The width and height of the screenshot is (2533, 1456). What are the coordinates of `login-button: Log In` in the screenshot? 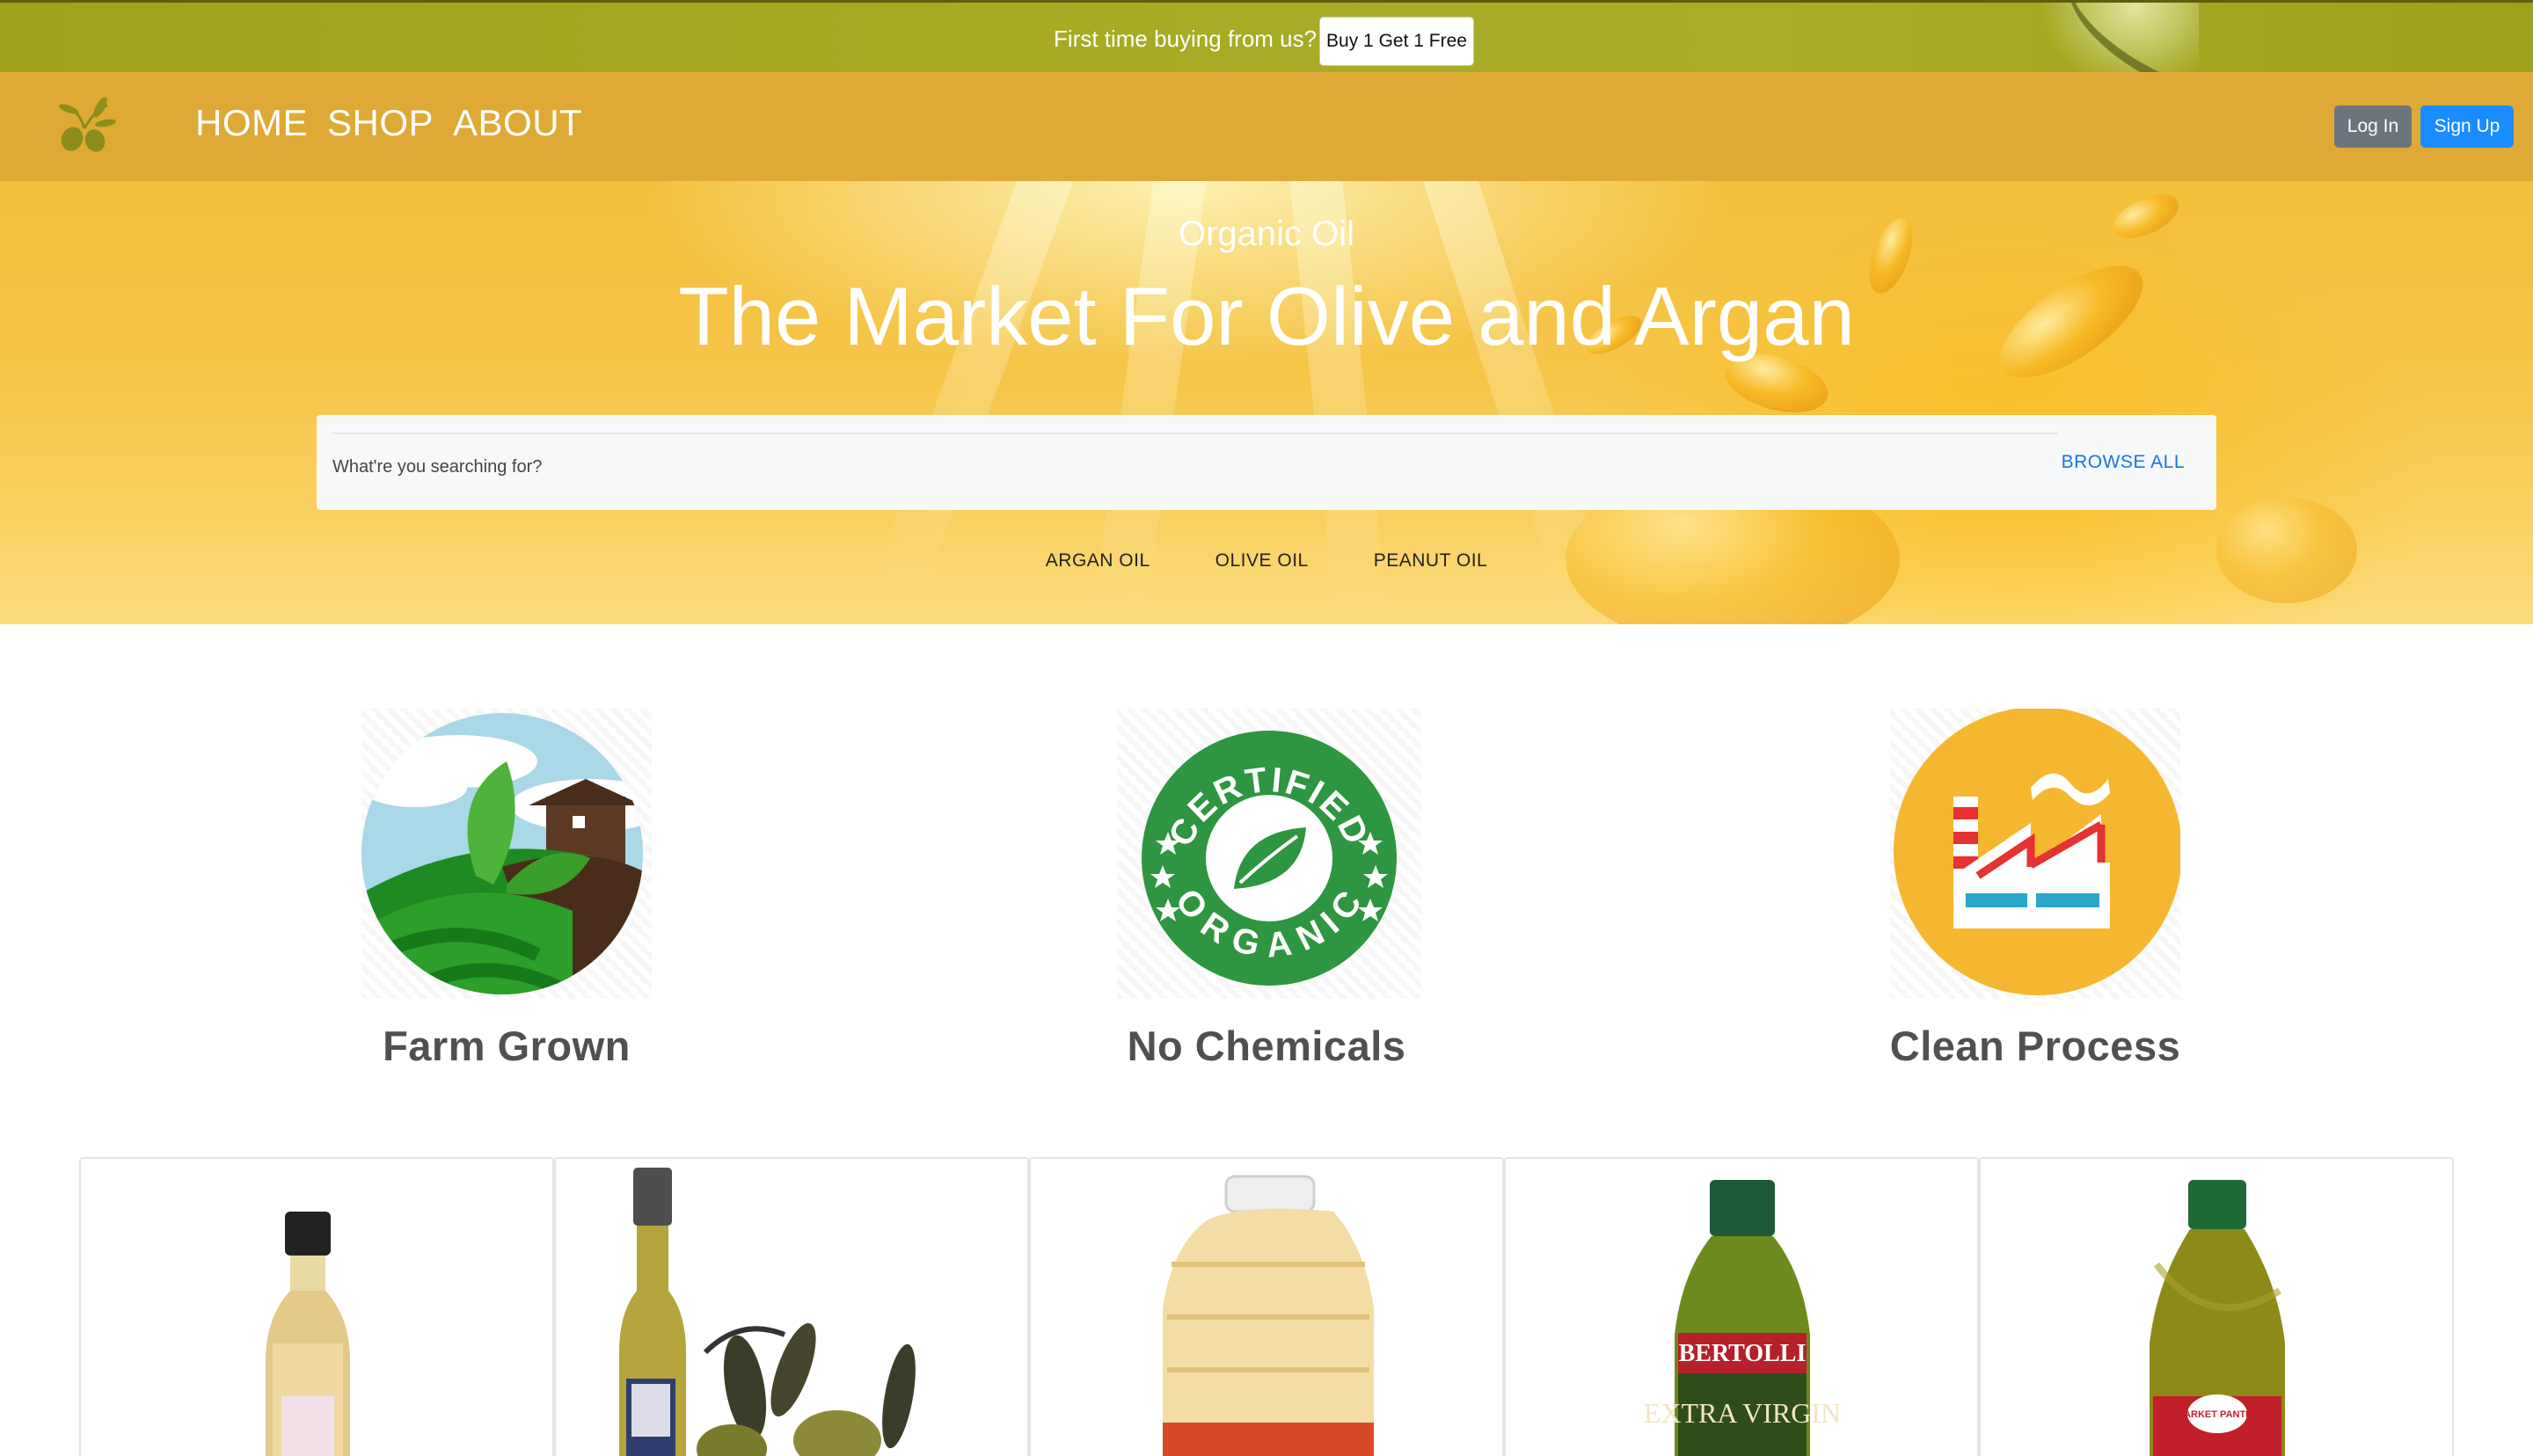 It's located at (2373, 127).